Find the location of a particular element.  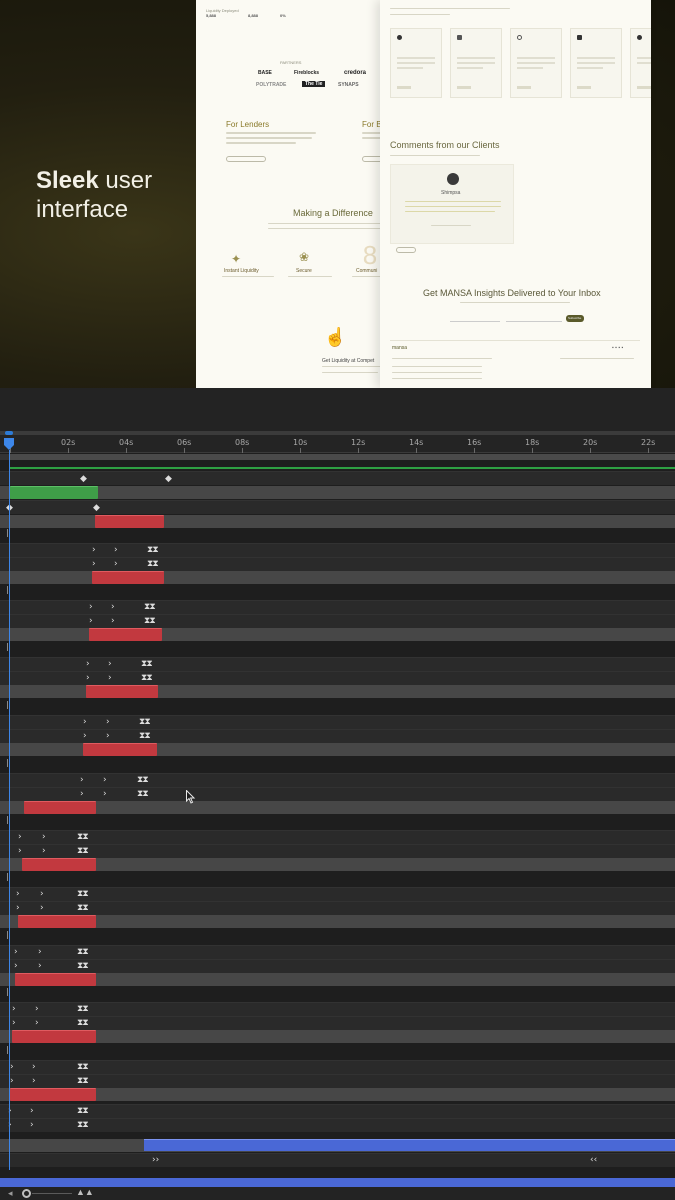

zoom-out-icon: ◂ is located at coordinates (10, 1193).